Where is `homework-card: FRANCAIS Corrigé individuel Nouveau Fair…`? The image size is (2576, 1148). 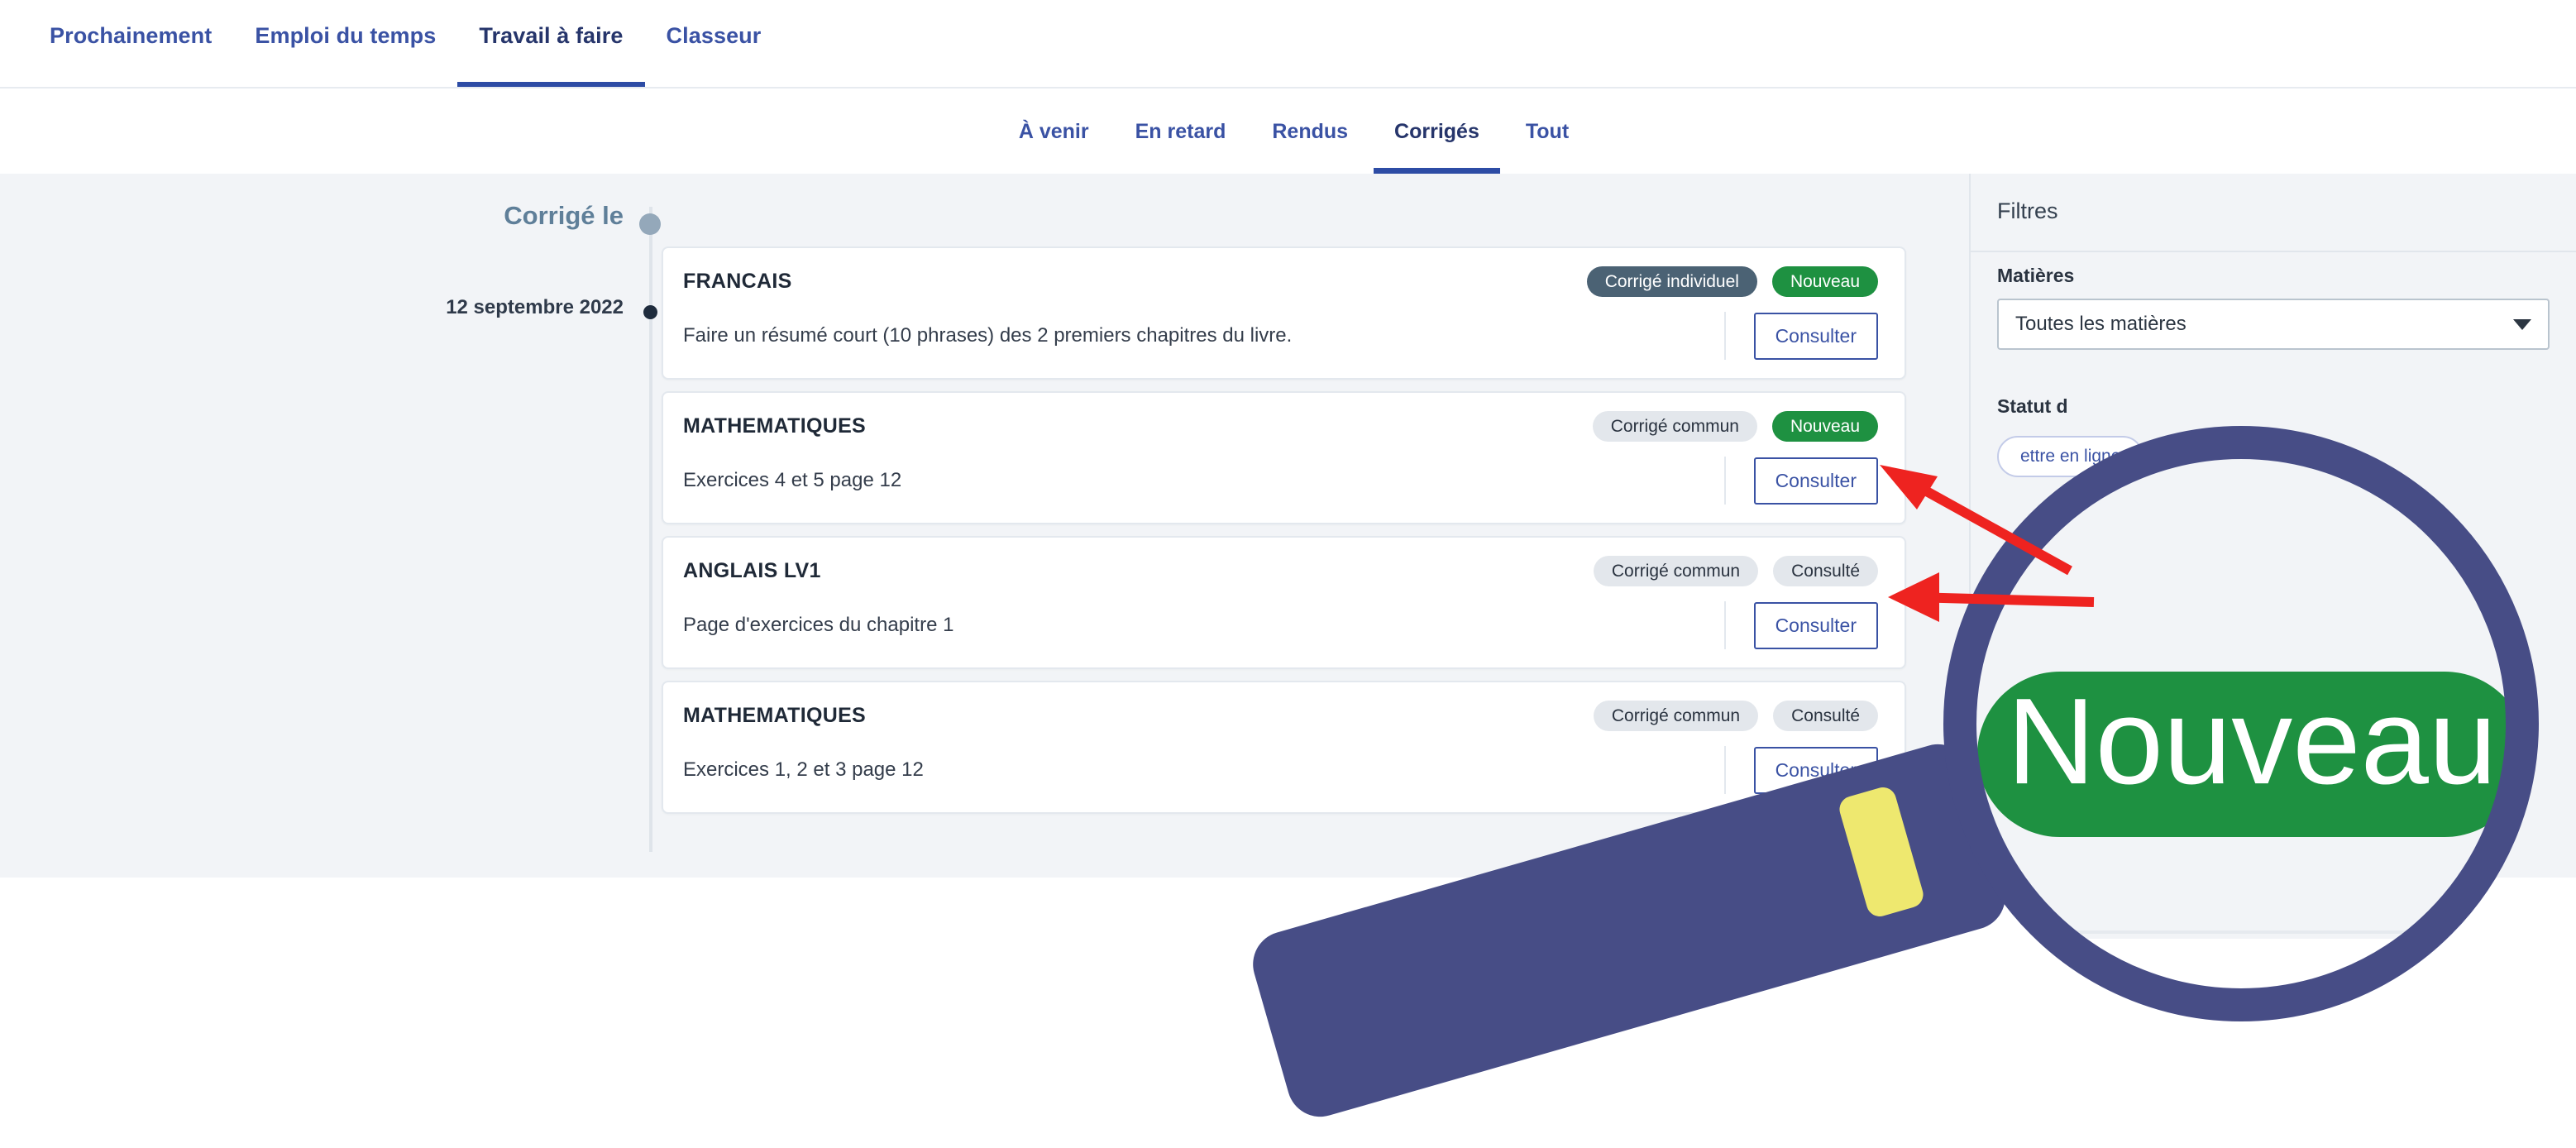 homework-card: FRANCAIS Corrigé individuel Nouveau Fair… is located at coordinates (1284, 313).